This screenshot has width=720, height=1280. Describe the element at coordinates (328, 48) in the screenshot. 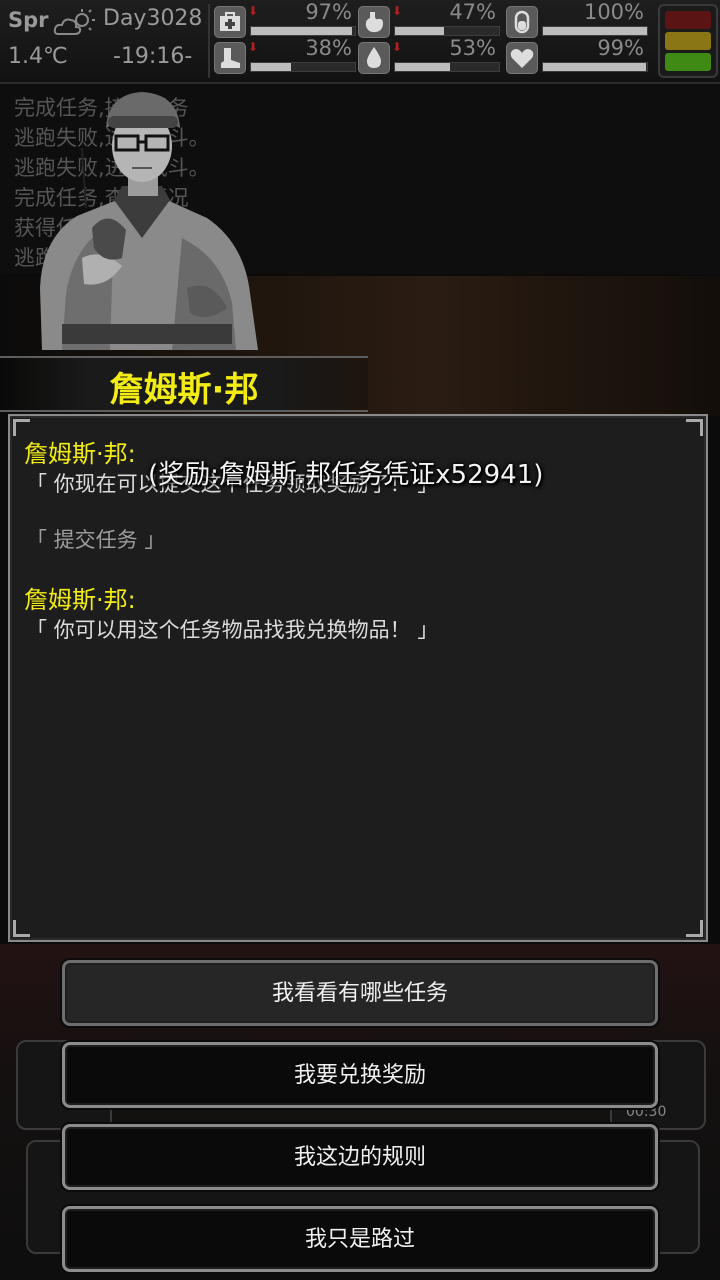

I see `stamina-value: 38%` at that location.